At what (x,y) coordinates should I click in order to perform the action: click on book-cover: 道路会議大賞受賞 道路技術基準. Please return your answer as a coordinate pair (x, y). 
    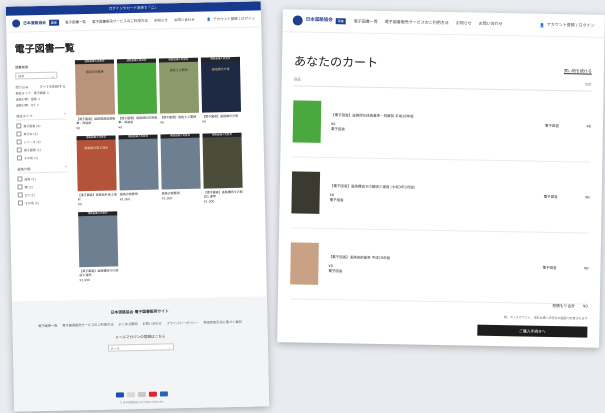
    Looking at the image, I should click on (95, 87).